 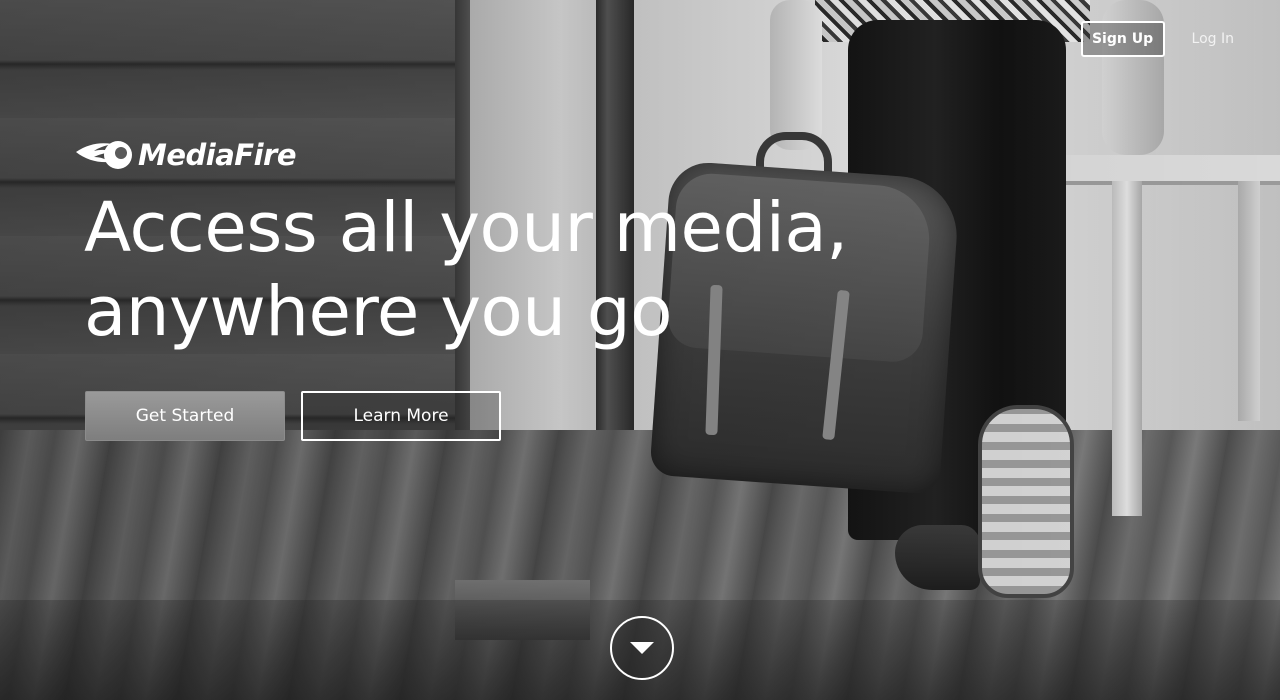 I want to click on sign-up-button: Sign Up, so click(x=1122, y=39).